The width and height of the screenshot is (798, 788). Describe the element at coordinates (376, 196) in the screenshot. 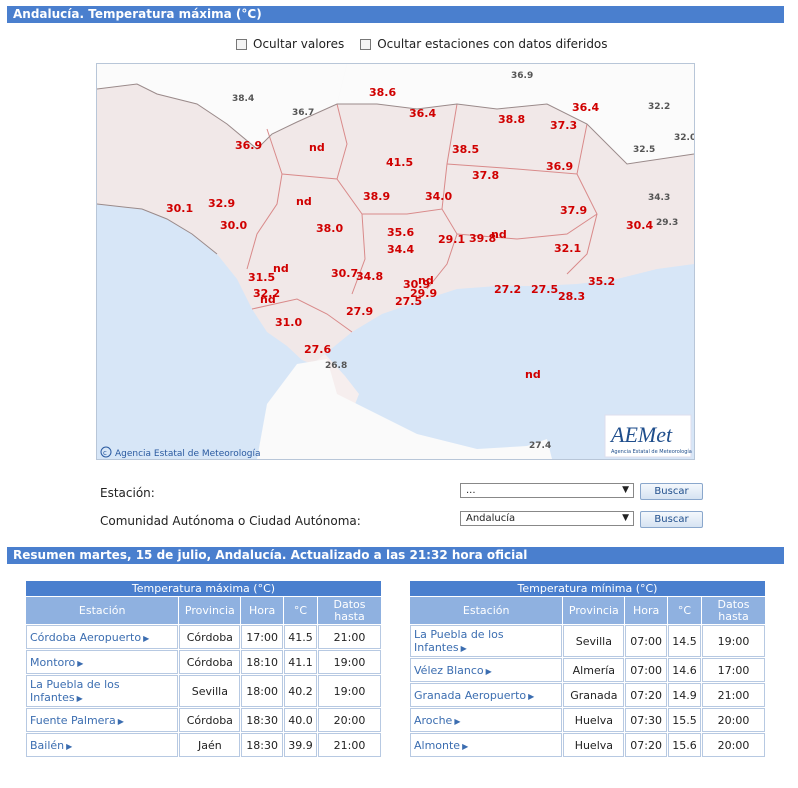

I see `map-value: 38.9` at that location.